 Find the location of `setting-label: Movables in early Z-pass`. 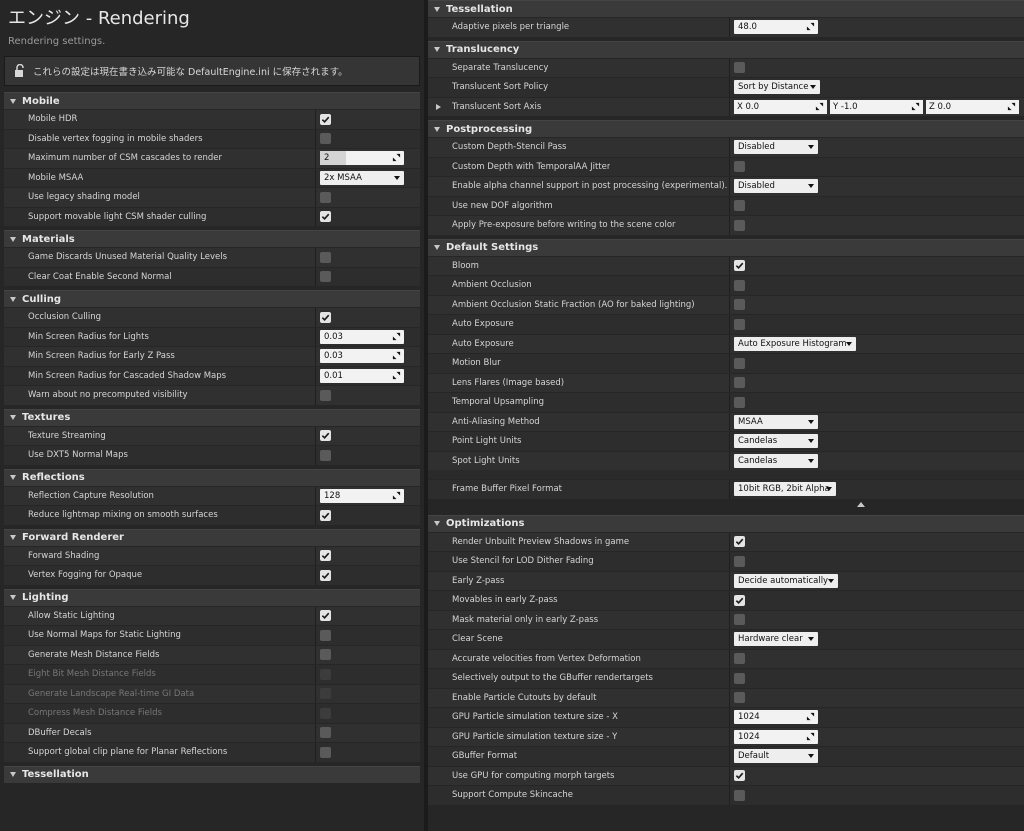

setting-label: Movables in early Z-pass is located at coordinates (505, 600).